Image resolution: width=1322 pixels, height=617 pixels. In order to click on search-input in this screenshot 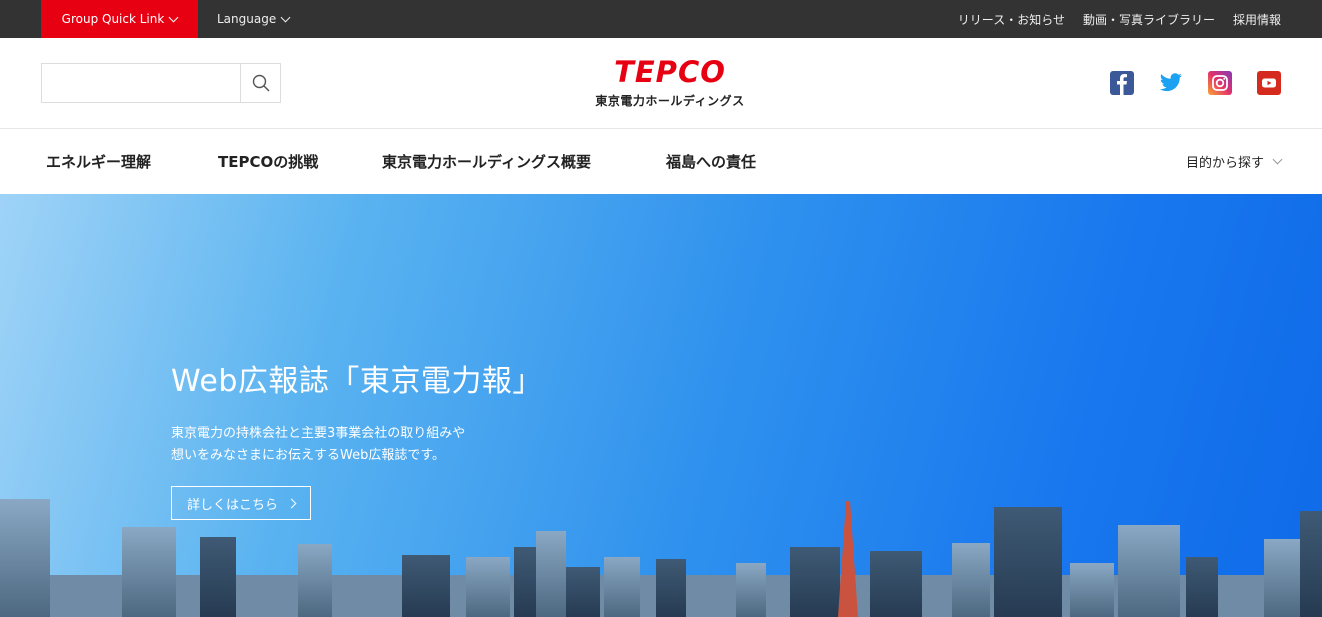, I will do `click(141, 83)`.